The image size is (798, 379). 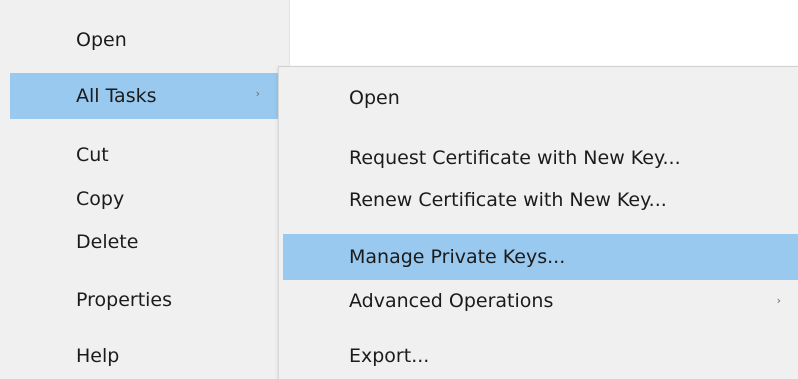 What do you see at coordinates (451, 301) in the screenshot?
I see `menu-item-label: Advanced Operations` at bounding box center [451, 301].